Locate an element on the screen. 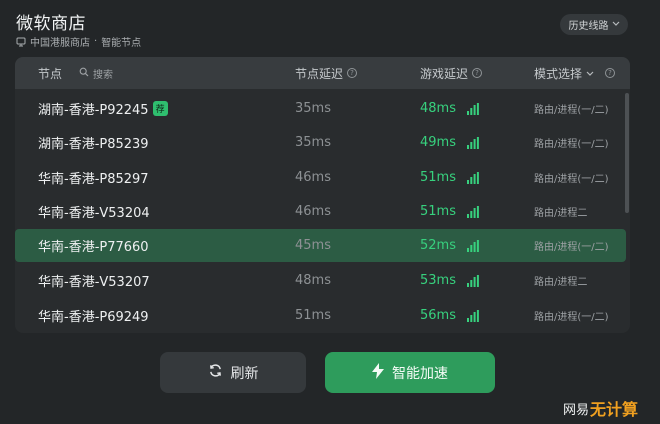 The width and height of the screenshot is (660, 424). mode-select-dropdown: 模式选择 is located at coordinates (564, 73).